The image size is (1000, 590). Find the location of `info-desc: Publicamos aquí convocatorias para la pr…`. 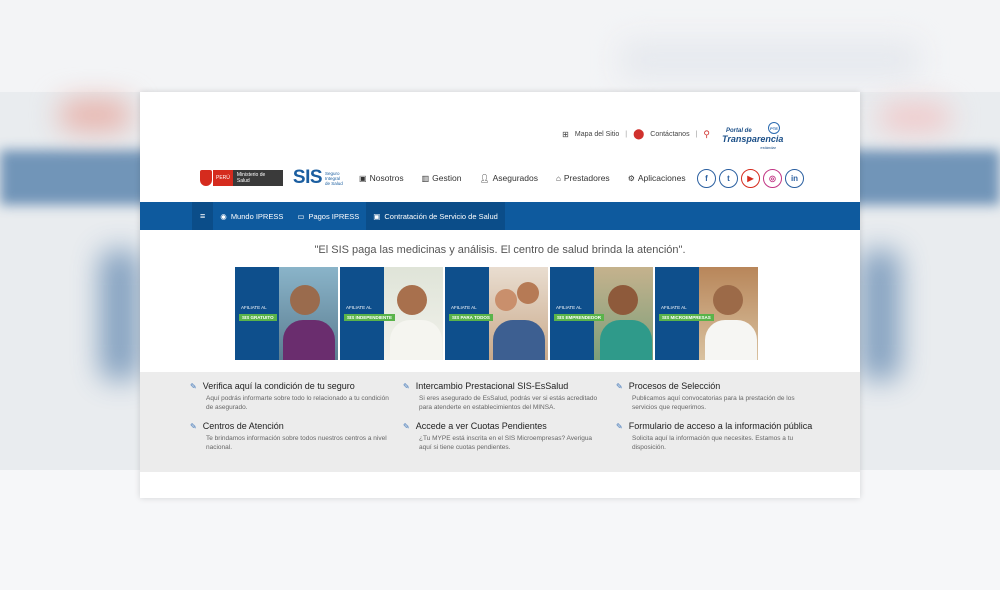

info-desc: Publicamos aquí convocatorias para la pr… is located at coordinates (713, 403).